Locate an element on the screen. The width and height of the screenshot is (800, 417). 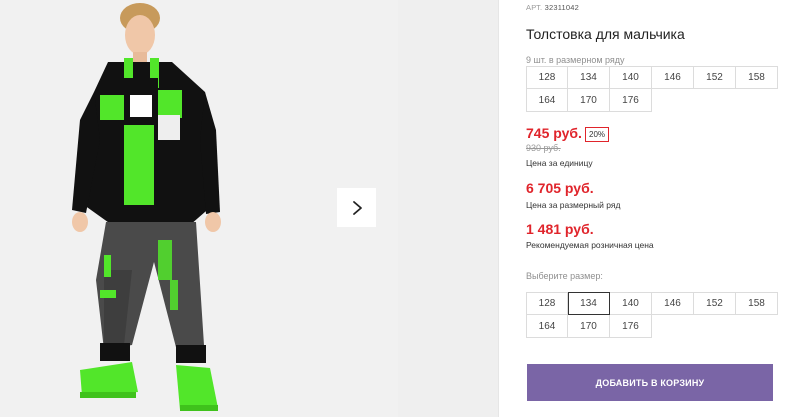
size-row-cell: 176 is located at coordinates (631, 100).